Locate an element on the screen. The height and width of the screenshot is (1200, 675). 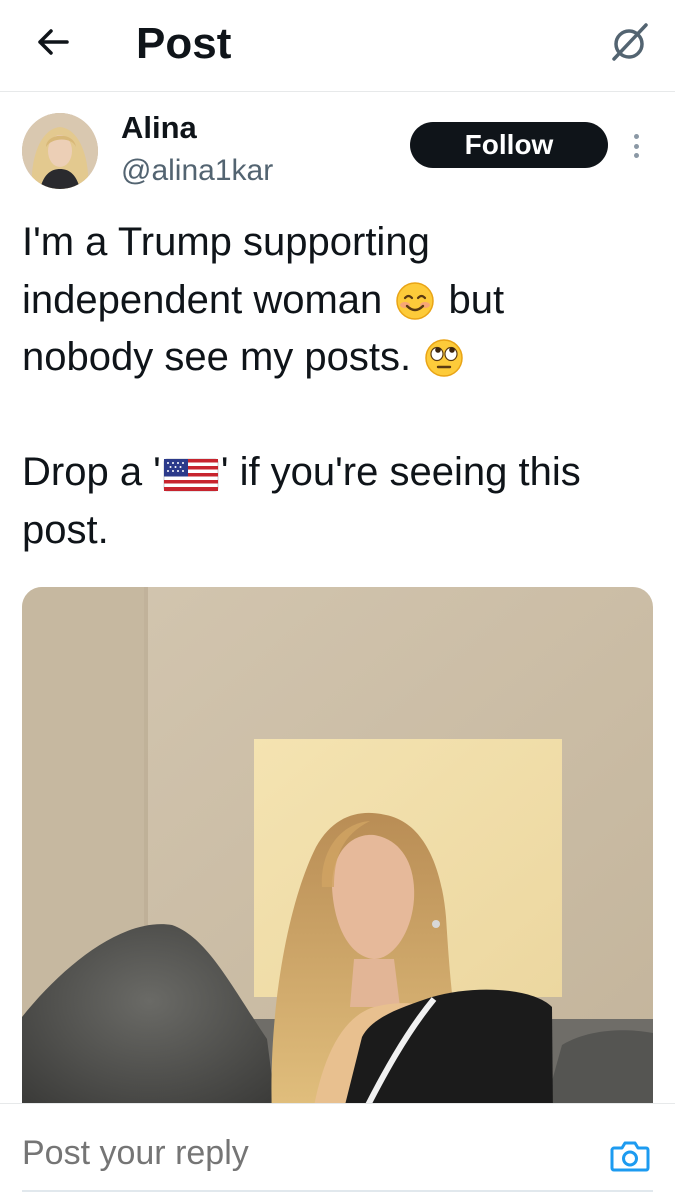
post-line-text: Drop a ' is located at coordinates (91, 472).